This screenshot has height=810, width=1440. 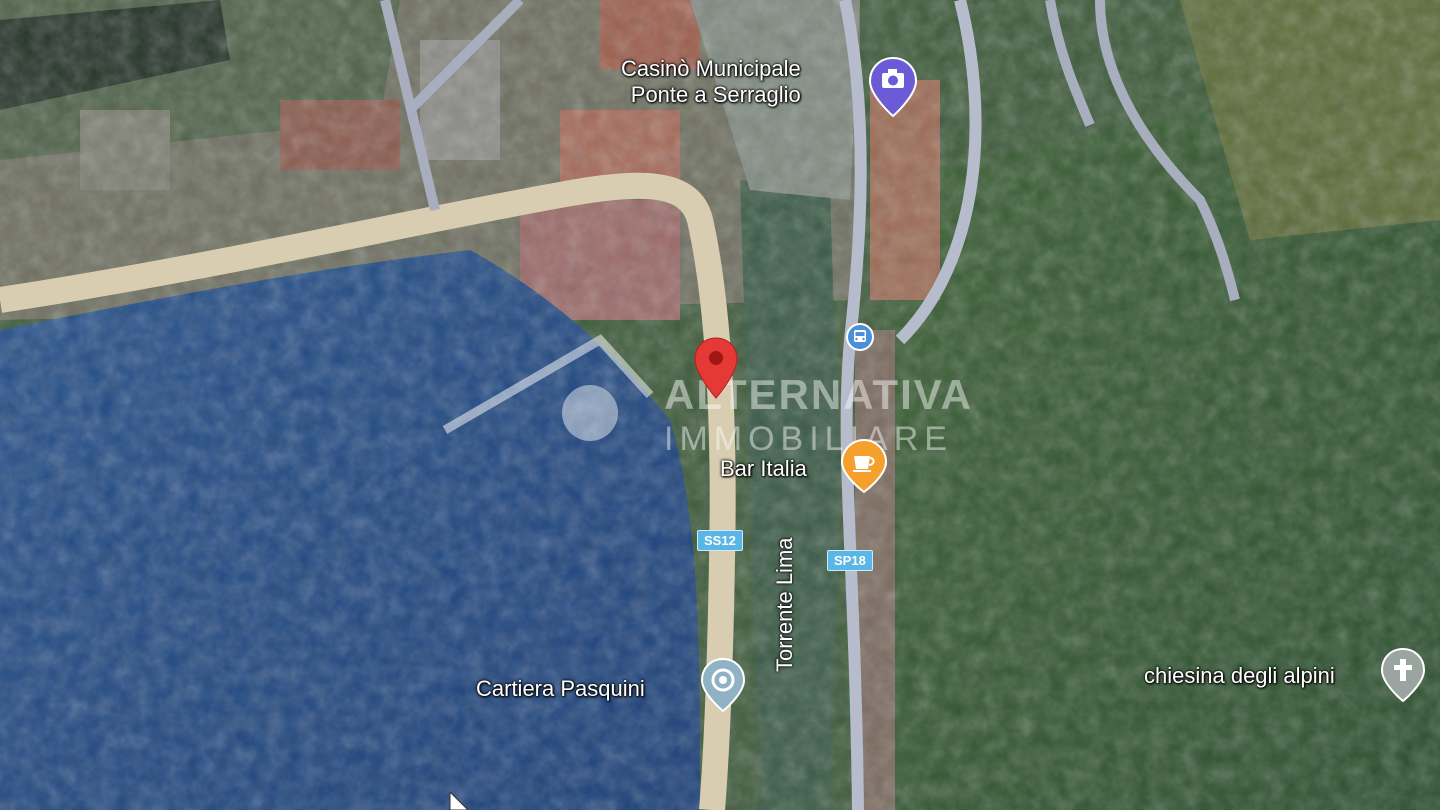 I want to click on bus-icon, so click(x=860, y=337).